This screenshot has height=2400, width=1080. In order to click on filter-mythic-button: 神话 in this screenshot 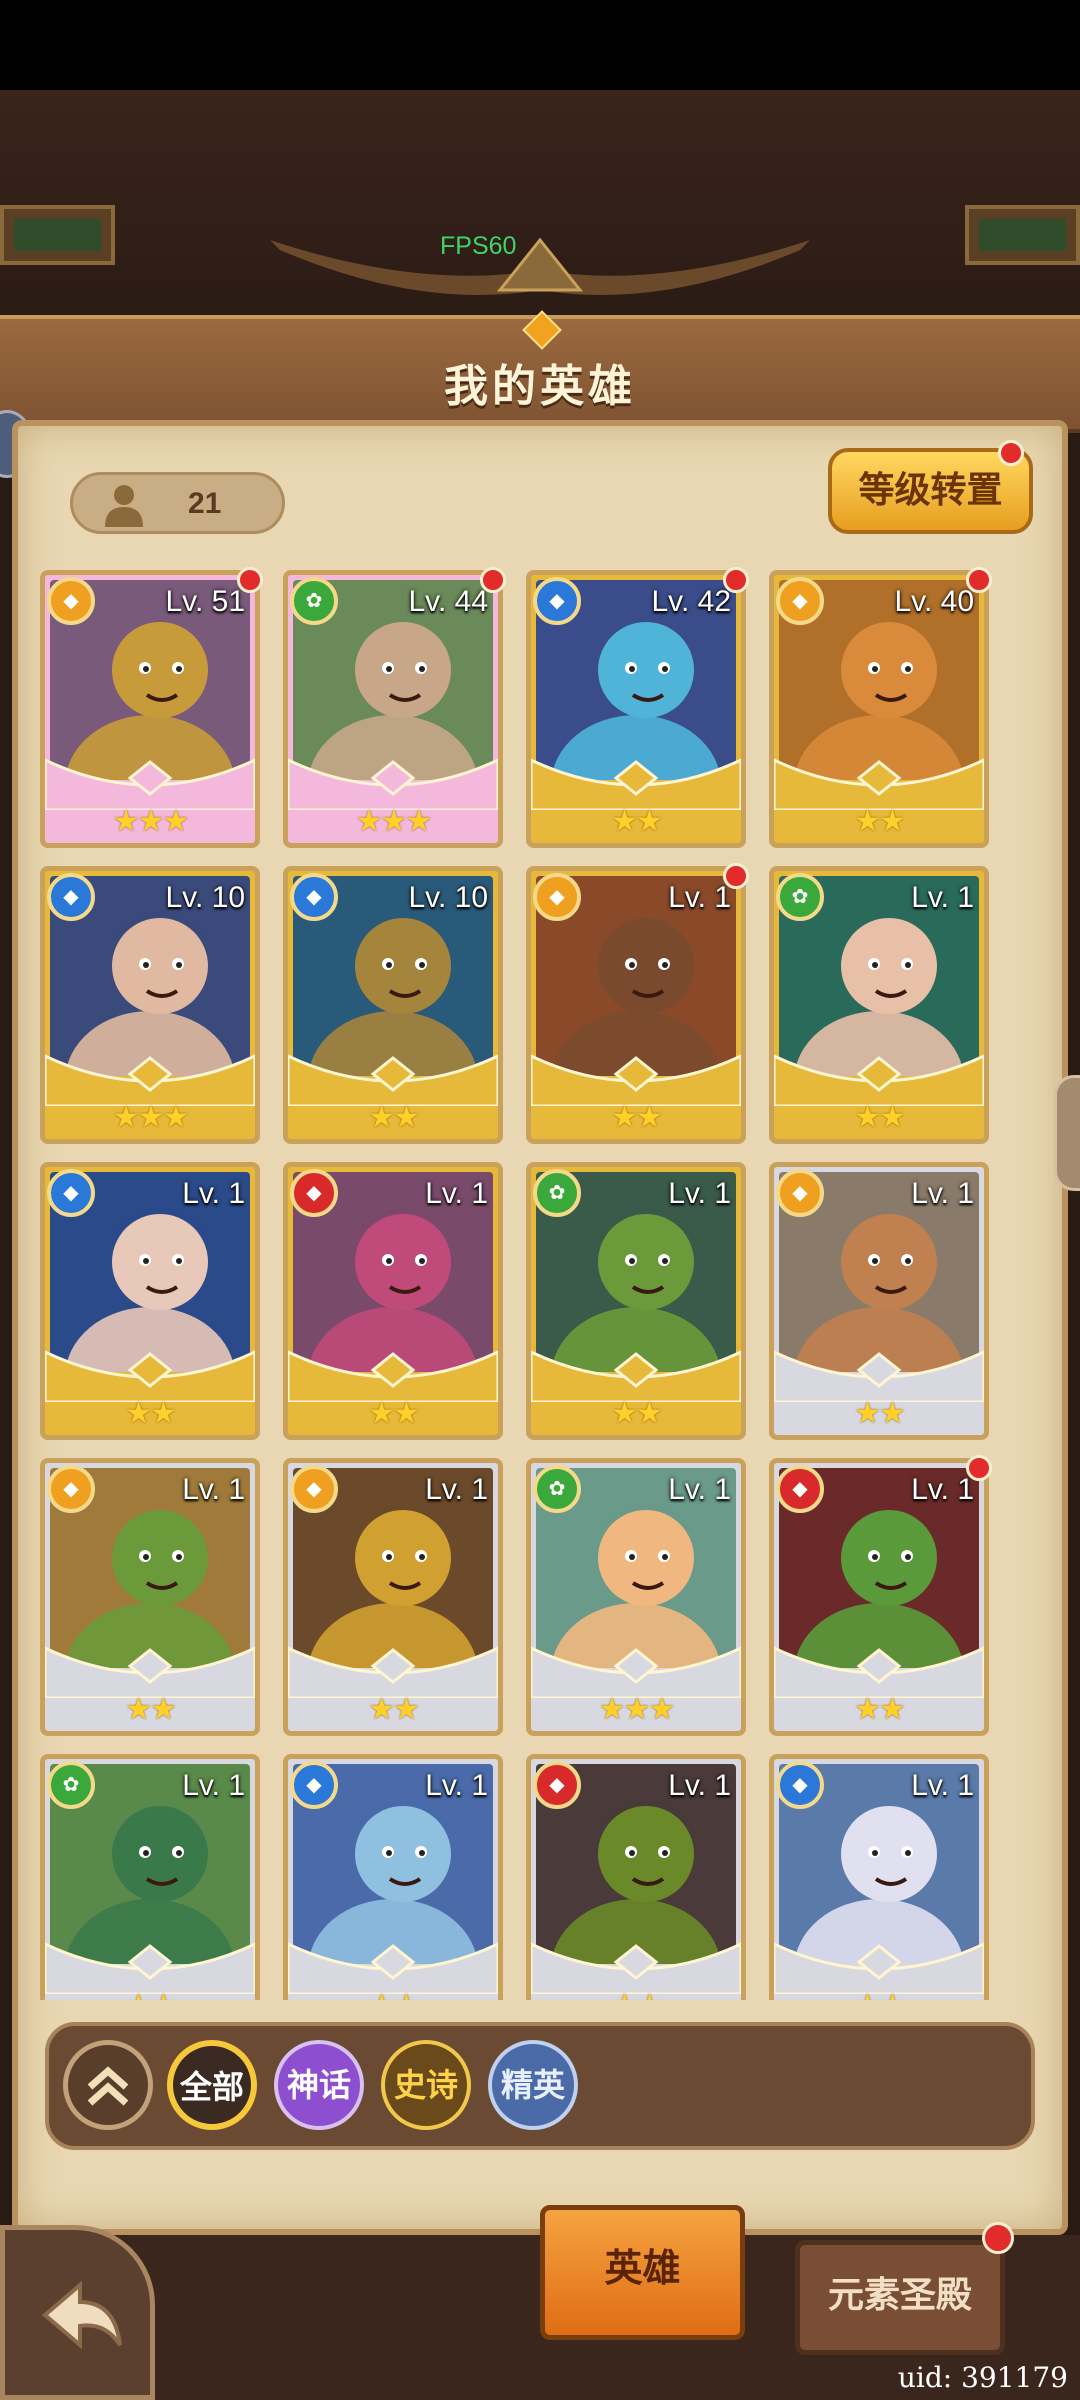, I will do `click(319, 2085)`.